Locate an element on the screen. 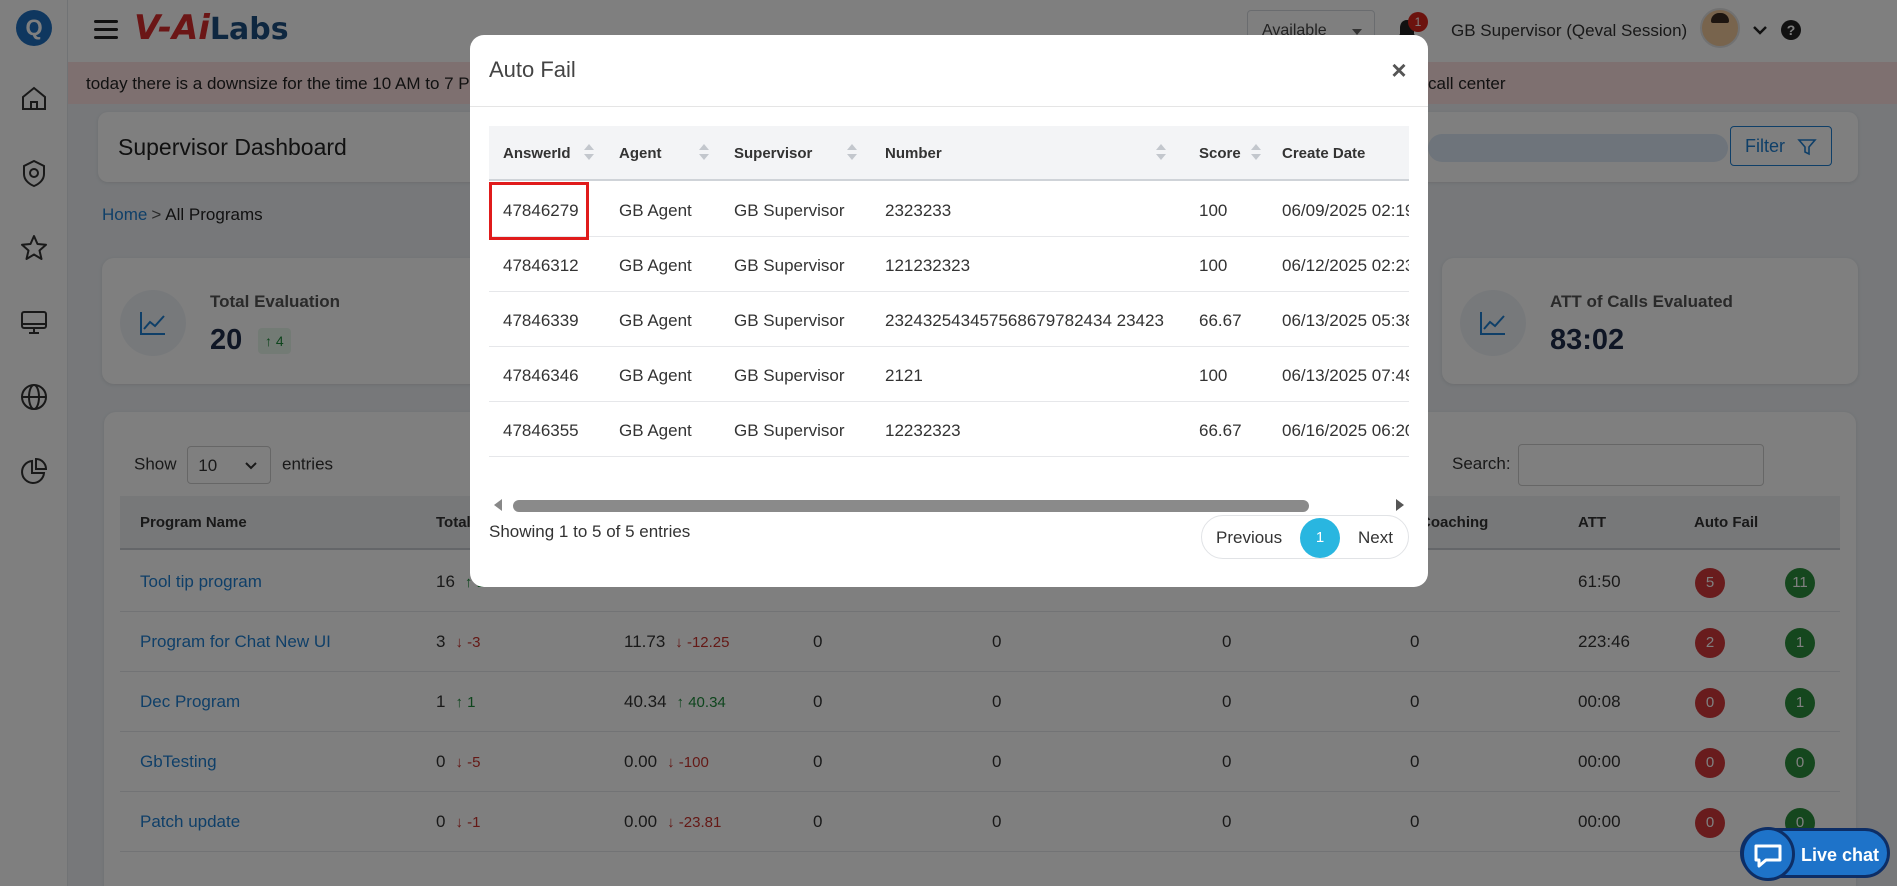 The height and width of the screenshot is (886, 1897). answer-id-cell: 47846312 is located at coordinates (541, 266).